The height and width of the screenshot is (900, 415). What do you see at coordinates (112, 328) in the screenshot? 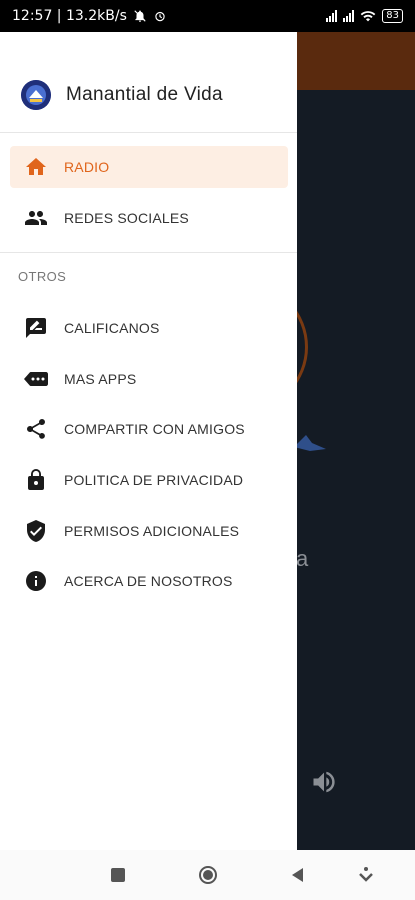
I see `nav-label: CALIFICANOS` at bounding box center [112, 328].